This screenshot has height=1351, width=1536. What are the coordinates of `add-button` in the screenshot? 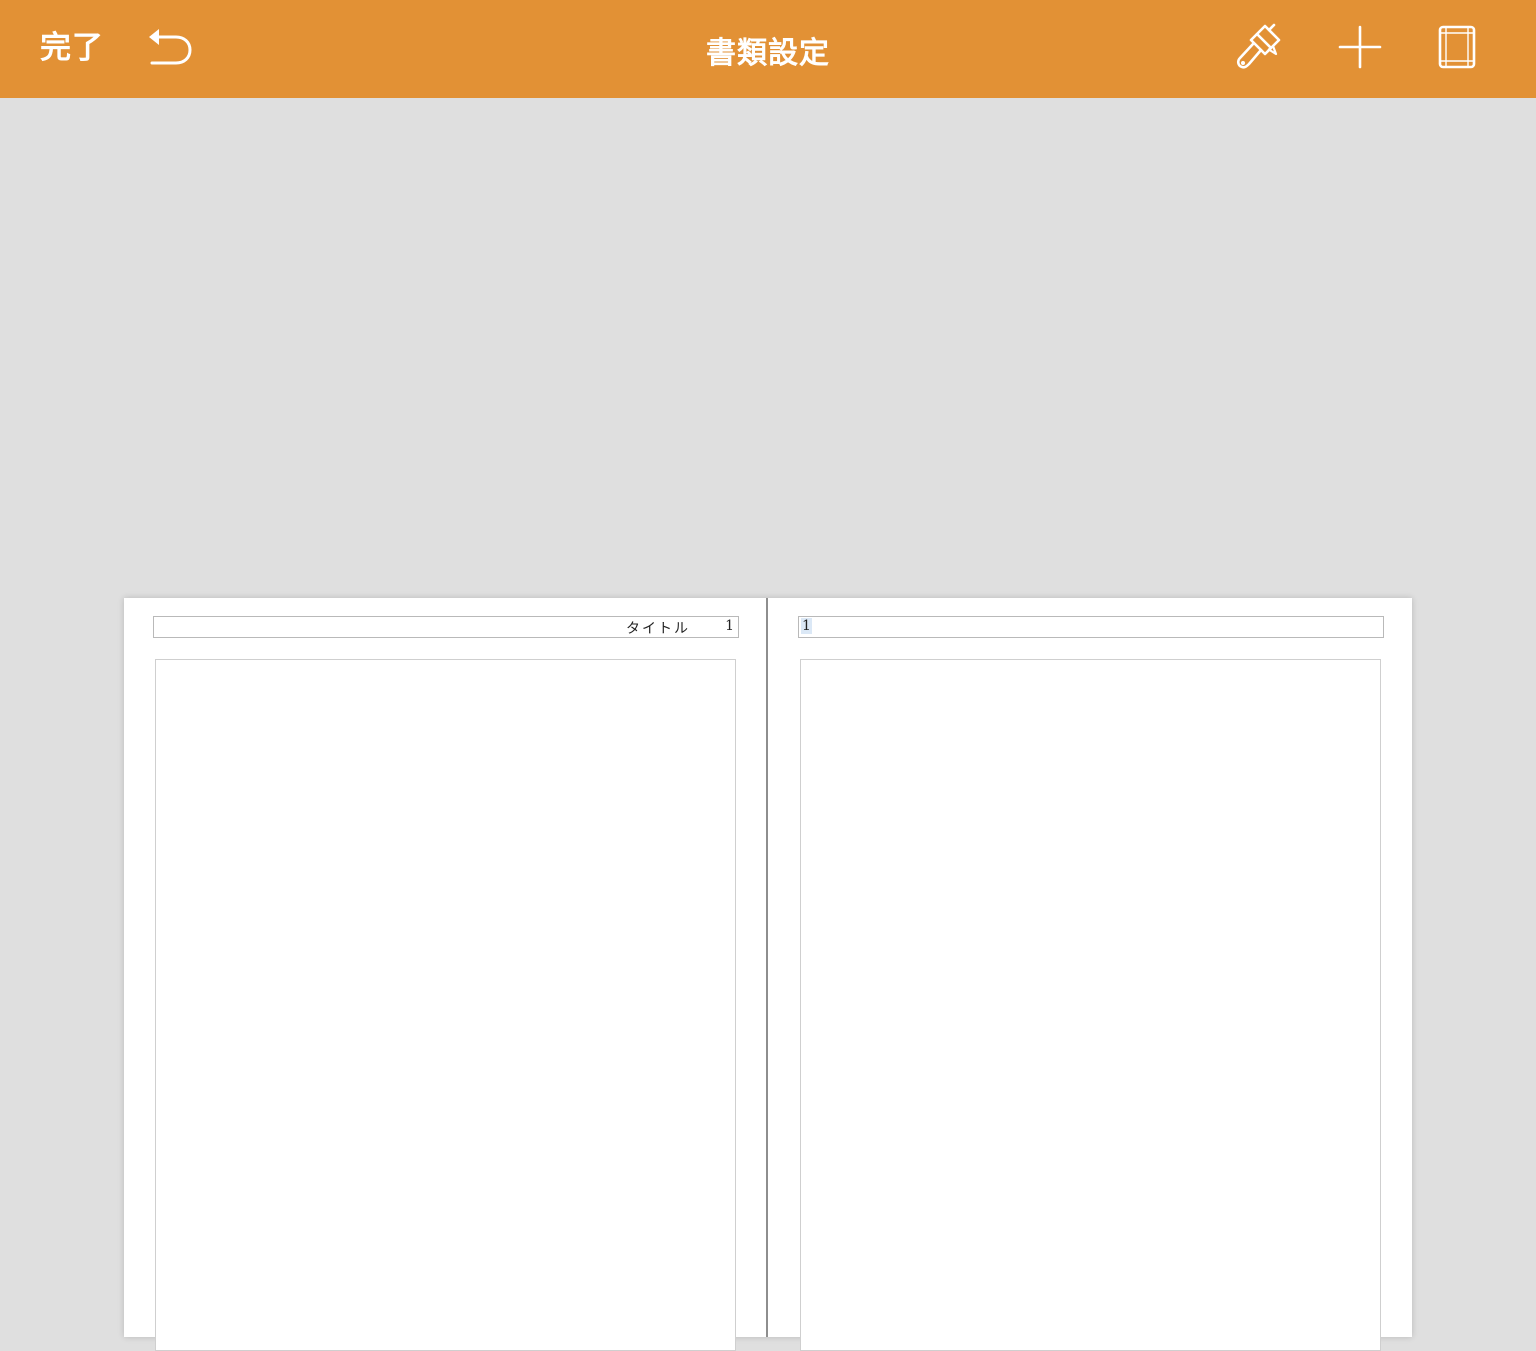 It's located at (1360, 47).